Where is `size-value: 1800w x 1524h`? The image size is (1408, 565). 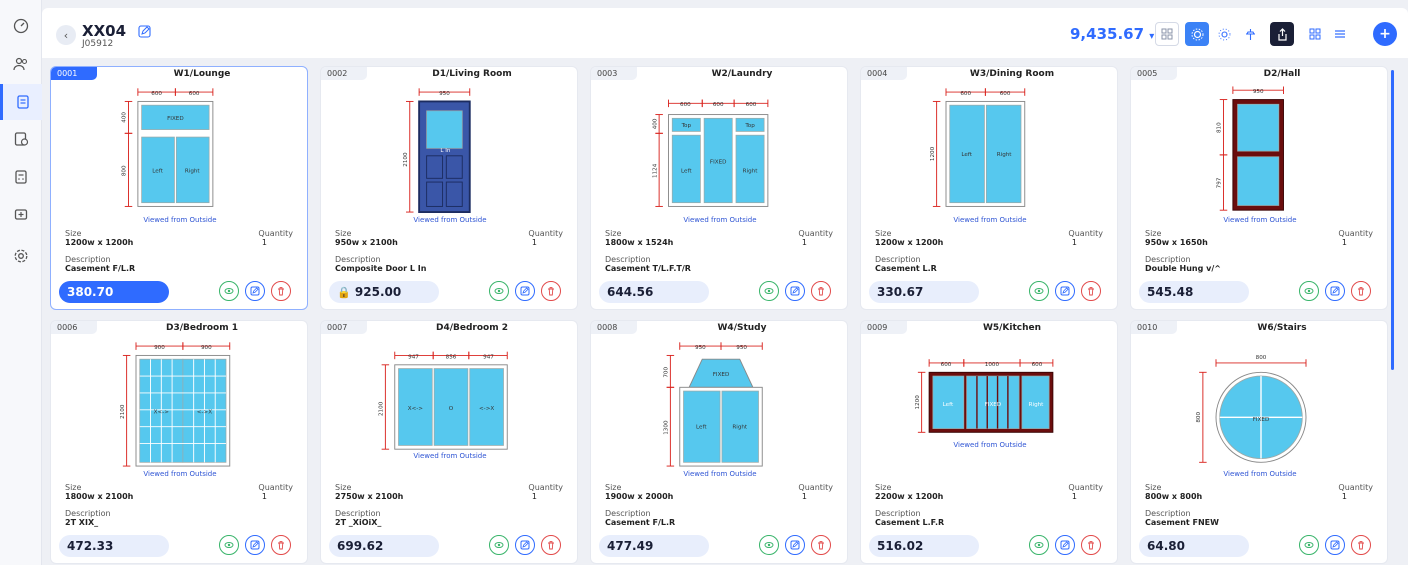
size-value: 1800w x 1524h is located at coordinates (639, 242).